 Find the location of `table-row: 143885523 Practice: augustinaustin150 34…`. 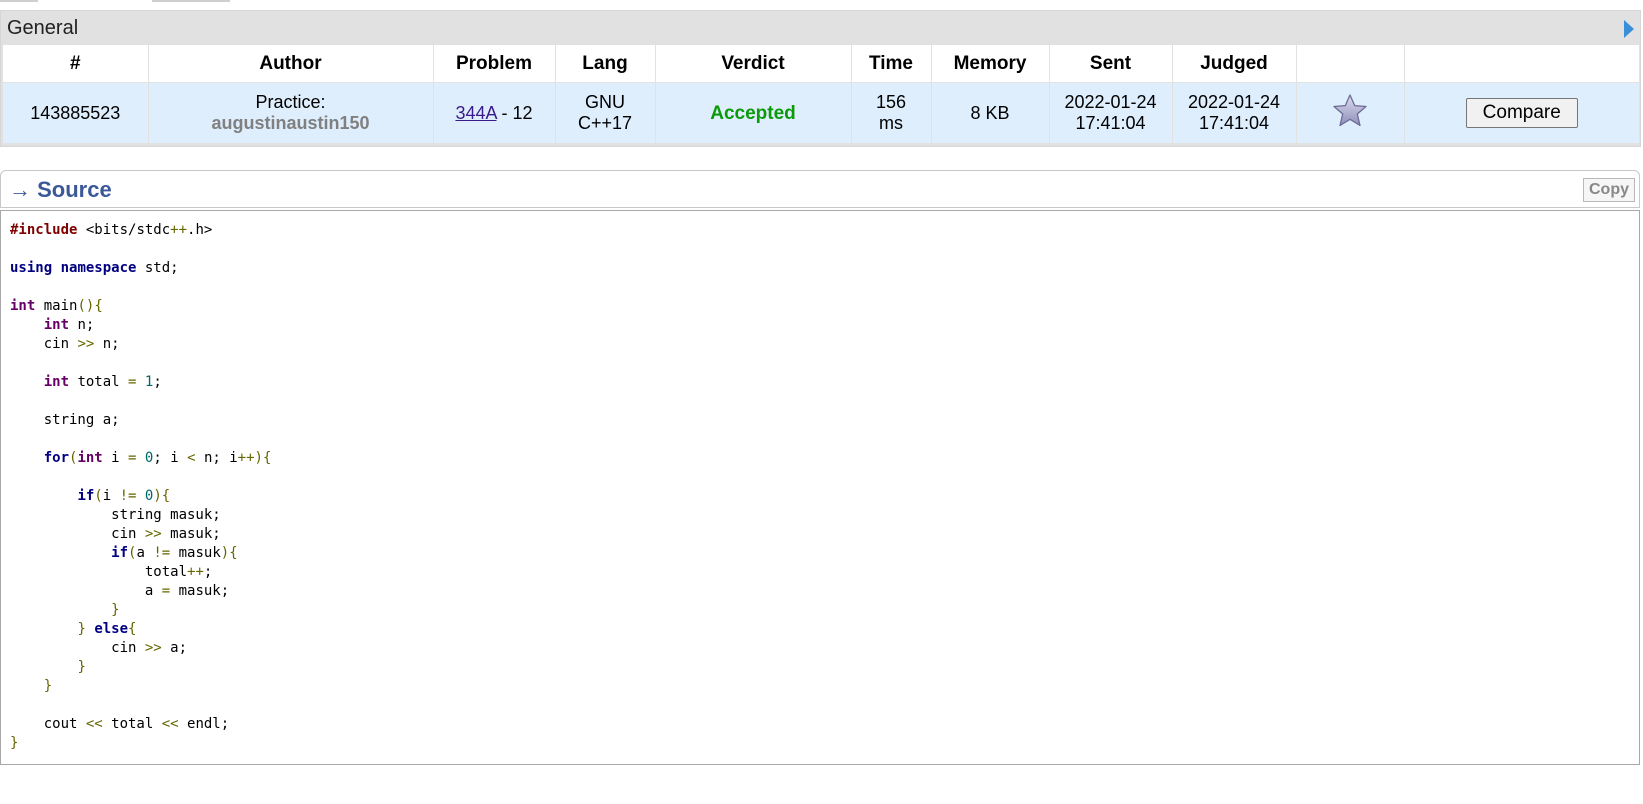

table-row: 143885523 Practice: augustinaustin150 34… is located at coordinates (821, 112).